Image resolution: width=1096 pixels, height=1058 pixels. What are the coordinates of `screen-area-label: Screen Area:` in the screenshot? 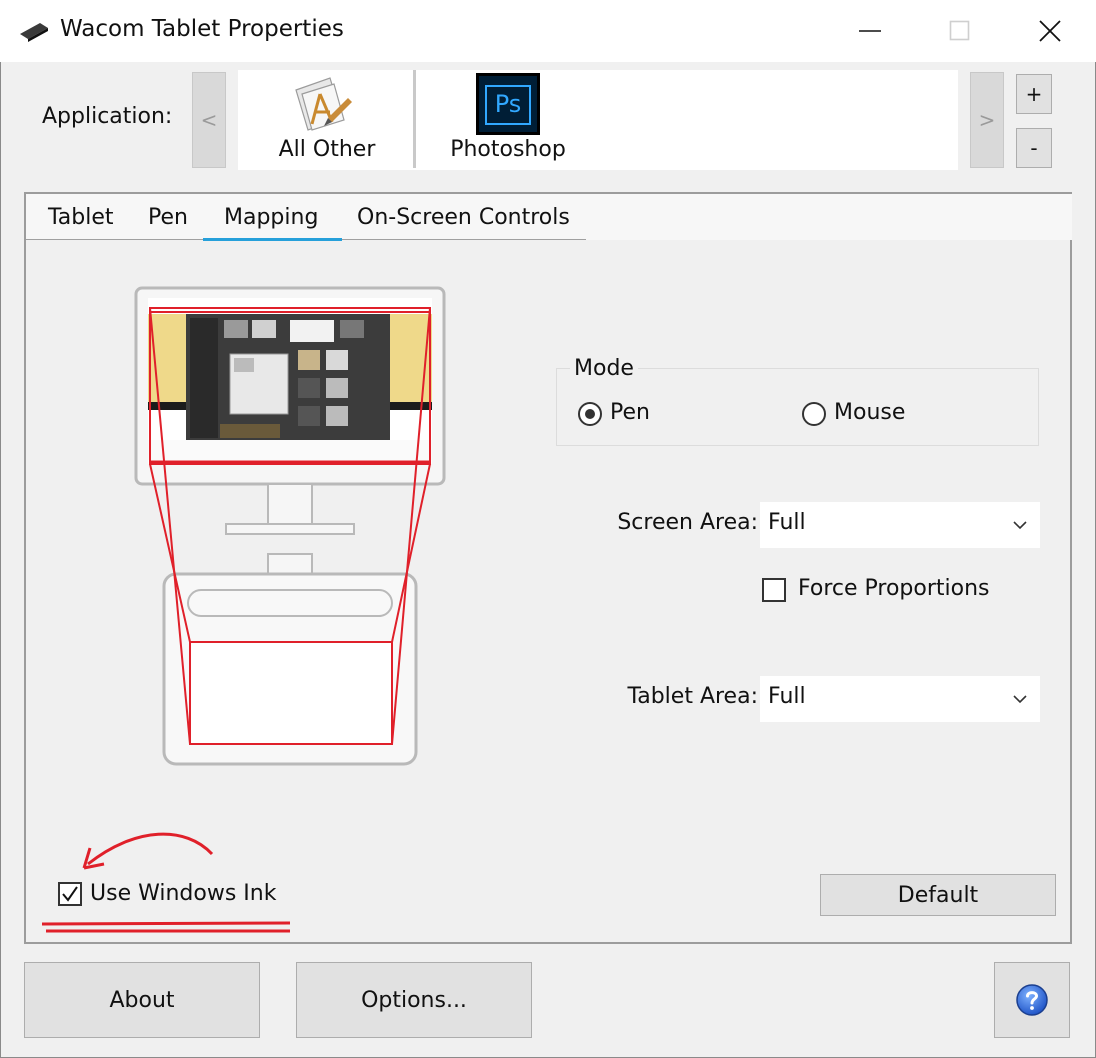 It's located at (687, 522).